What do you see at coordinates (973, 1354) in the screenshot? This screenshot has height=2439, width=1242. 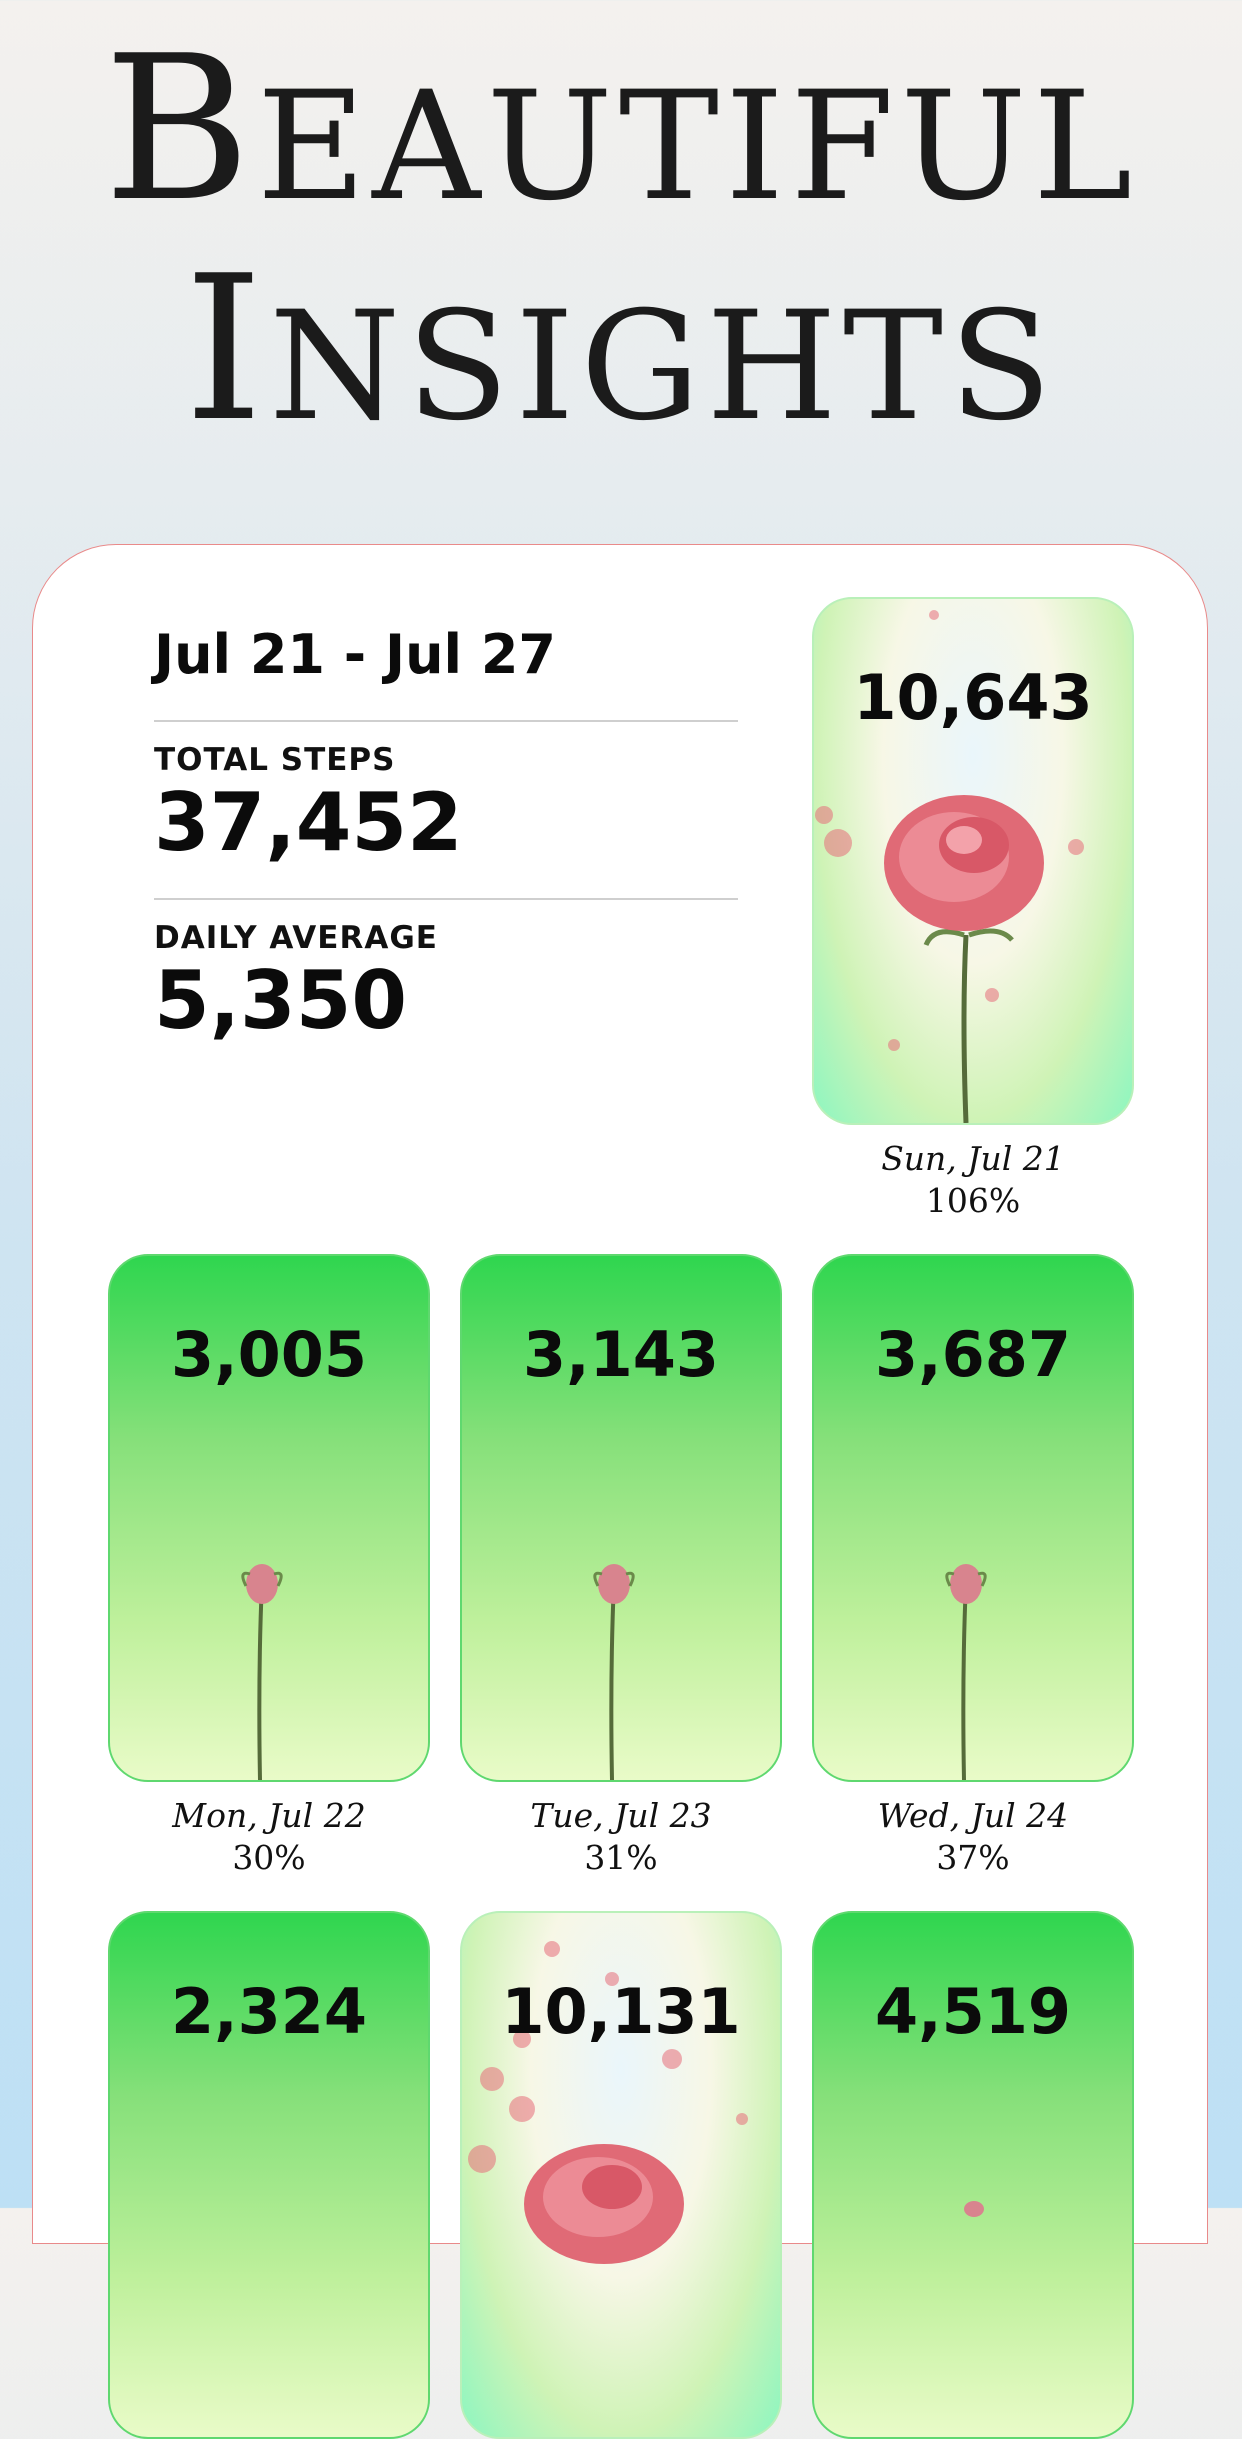 I see `day-steps: 3,687` at bounding box center [973, 1354].